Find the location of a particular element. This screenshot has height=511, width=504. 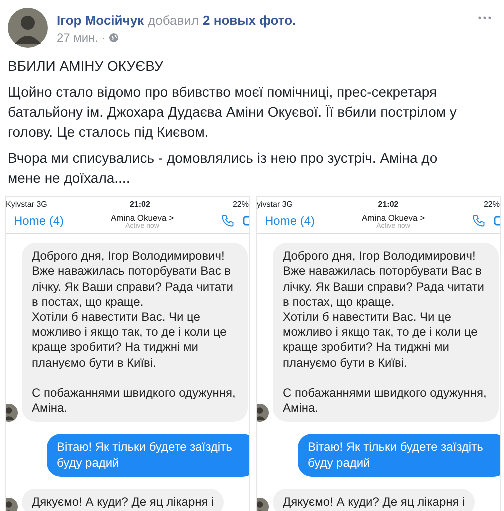

globe-icon is located at coordinates (113, 38).